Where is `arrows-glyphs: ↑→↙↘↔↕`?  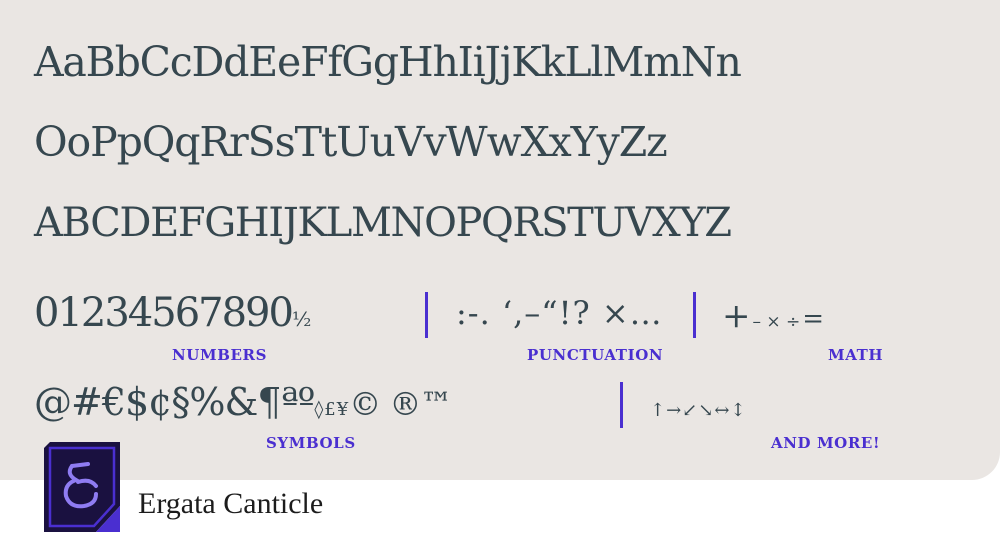
arrows-glyphs: ↑→↙↘↔↕ is located at coordinates (698, 410).